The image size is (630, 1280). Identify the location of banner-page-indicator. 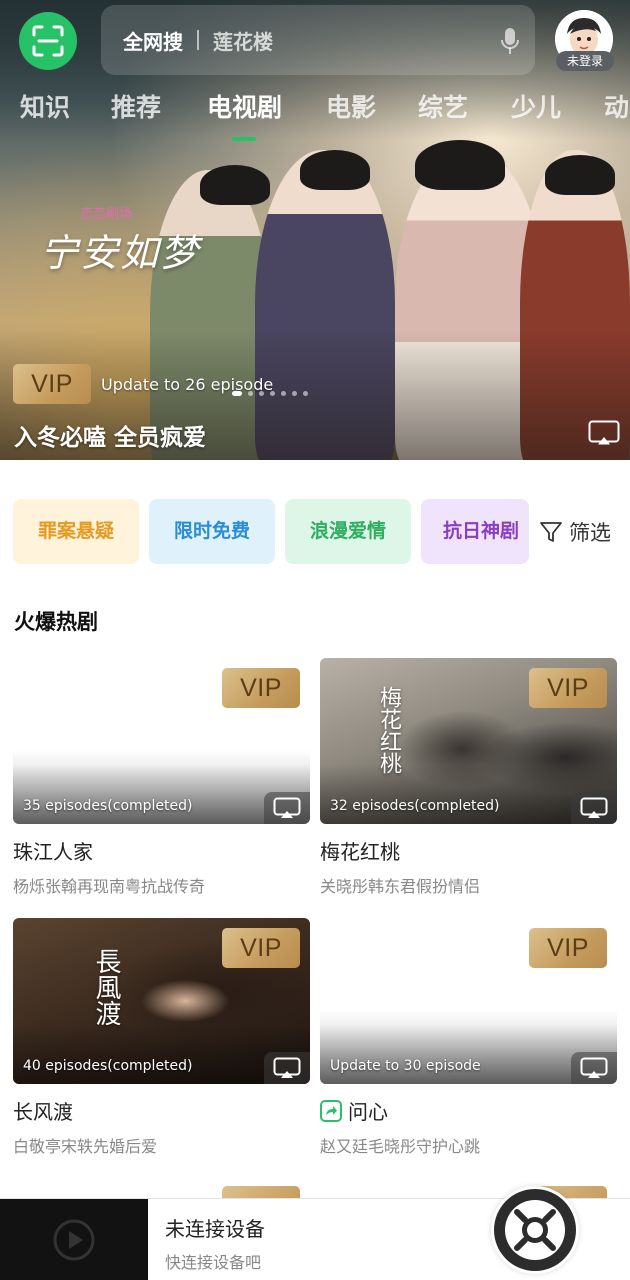
(270, 393).